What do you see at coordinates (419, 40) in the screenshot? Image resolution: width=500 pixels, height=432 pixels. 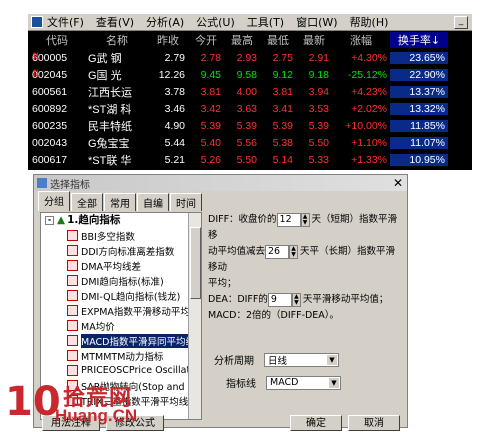 I see `col-turnover-sorted: 换手率↓` at bounding box center [419, 40].